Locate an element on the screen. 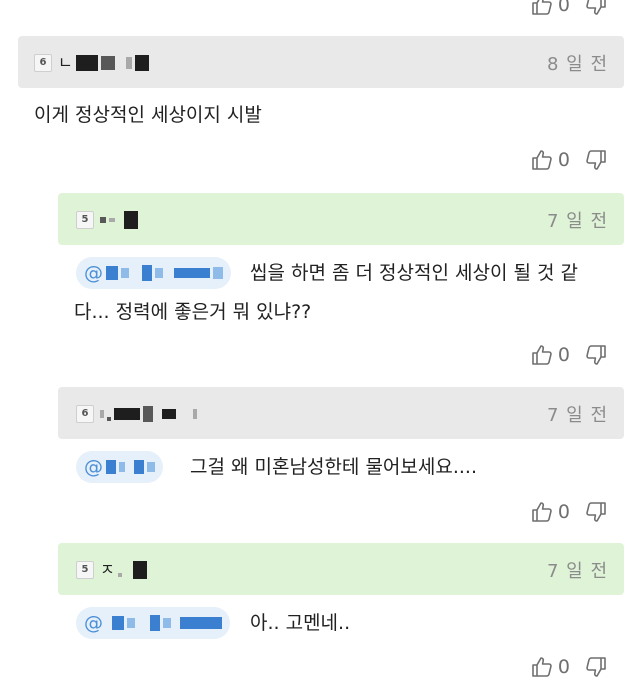 The image size is (640, 684). username-redacted: ㄴ is located at coordinates (103, 63).